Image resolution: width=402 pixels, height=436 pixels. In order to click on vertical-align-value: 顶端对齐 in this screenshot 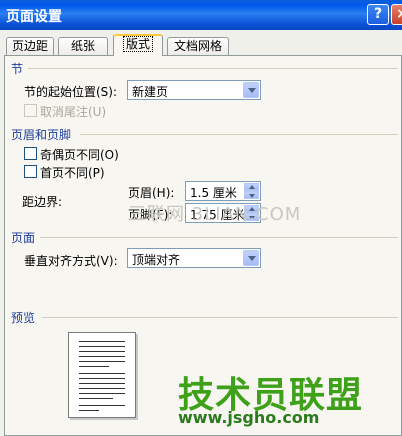, I will do `click(156, 260)`.